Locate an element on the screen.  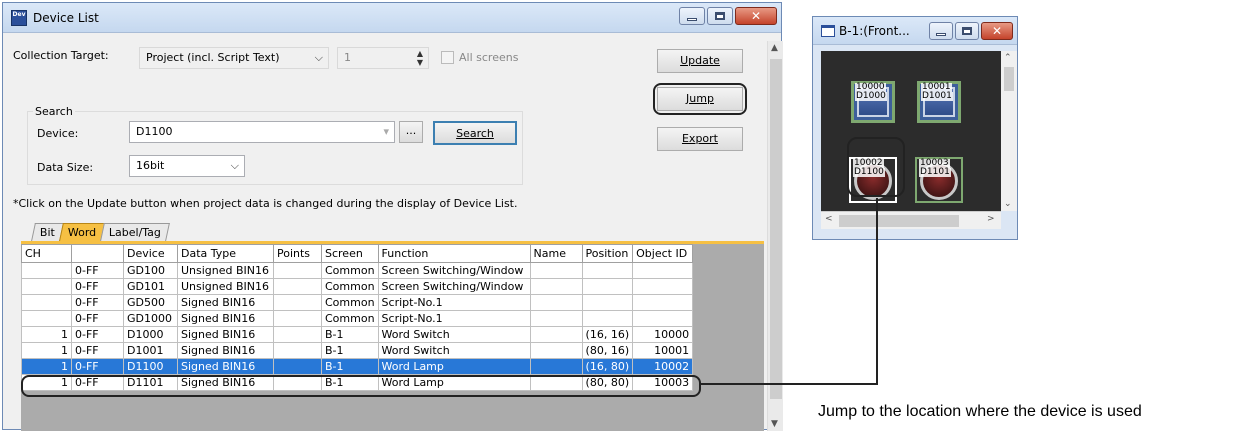
jump-button-highlight is located at coordinates (700, 99).